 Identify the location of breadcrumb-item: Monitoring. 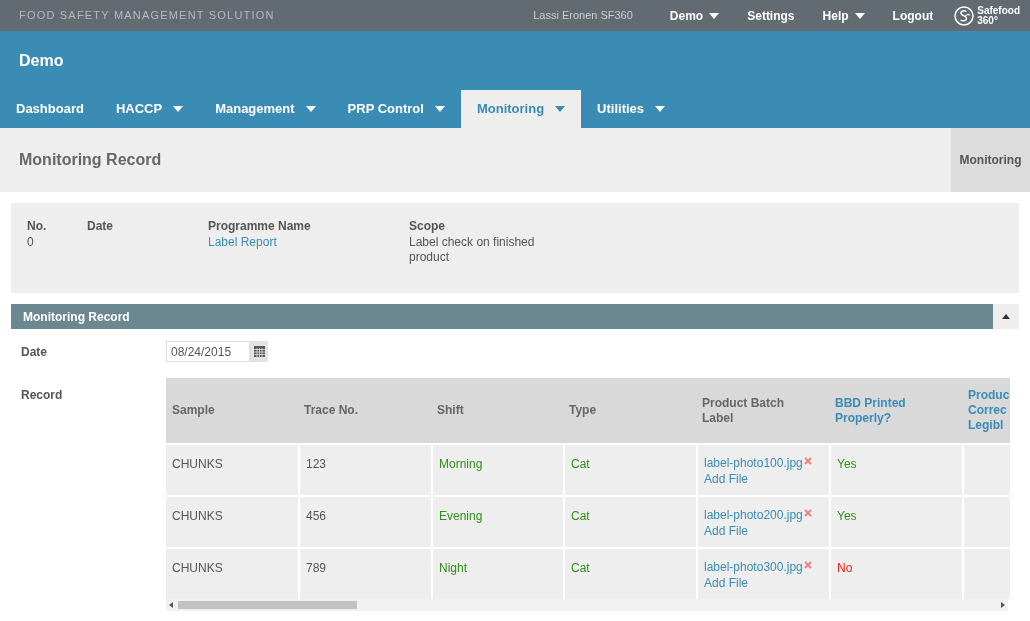
(990, 160).